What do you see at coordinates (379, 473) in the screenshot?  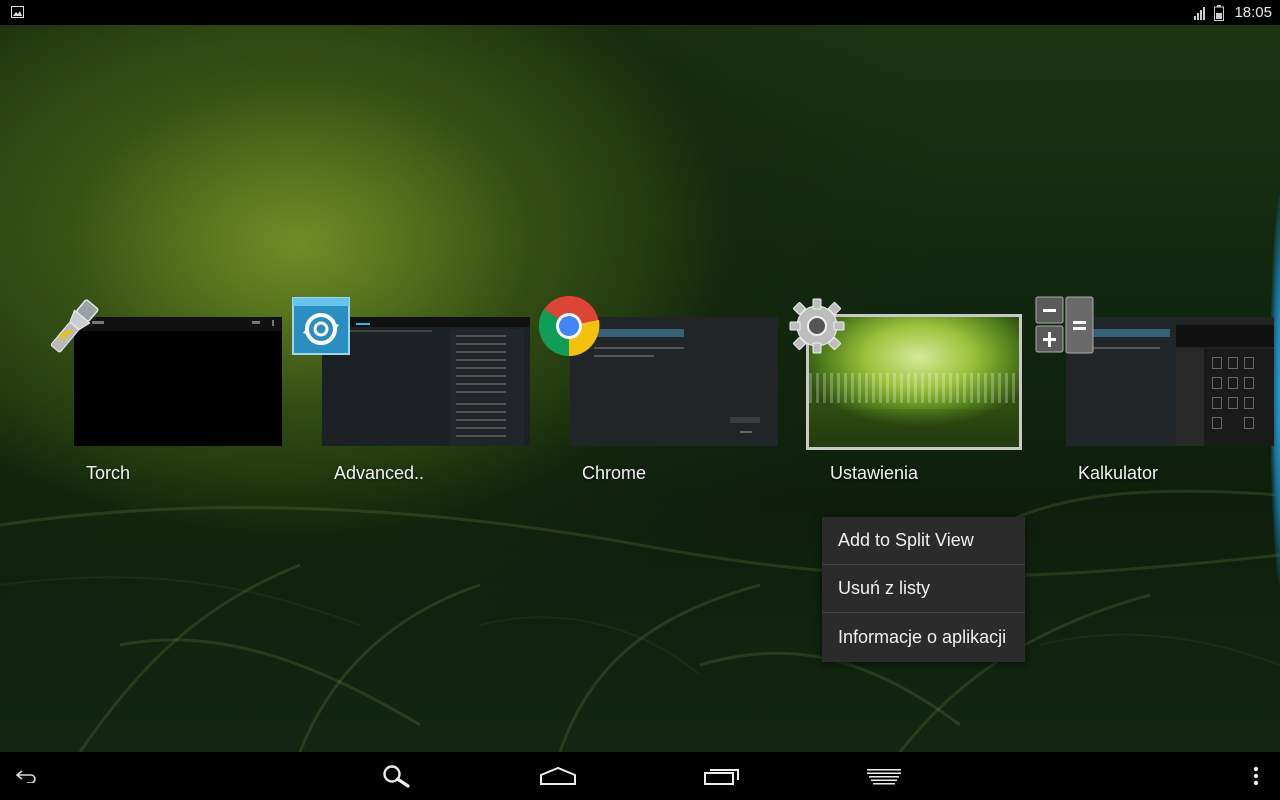 I see `app-label: Advanced..` at bounding box center [379, 473].